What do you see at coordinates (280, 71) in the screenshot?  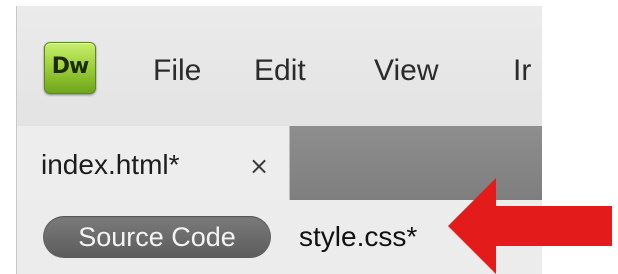 I see `menu-edit: Edit` at bounding box center [280, 71].